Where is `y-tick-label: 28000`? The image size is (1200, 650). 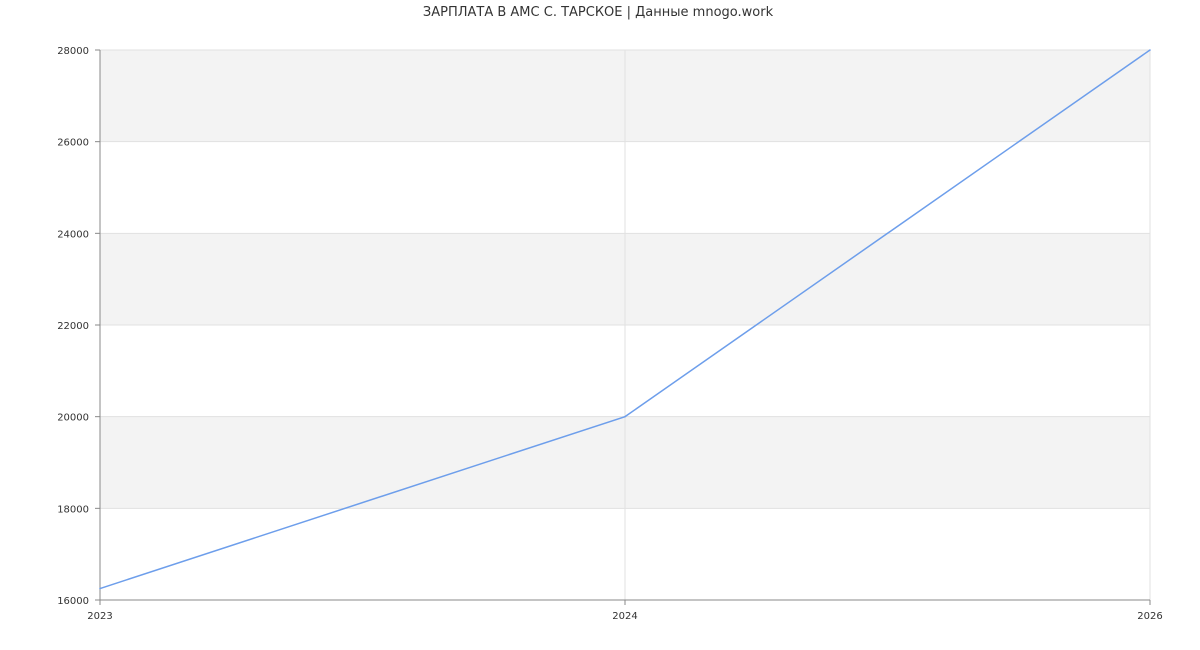 y-tick-label: 28000 is located at coordinates (73, 51).